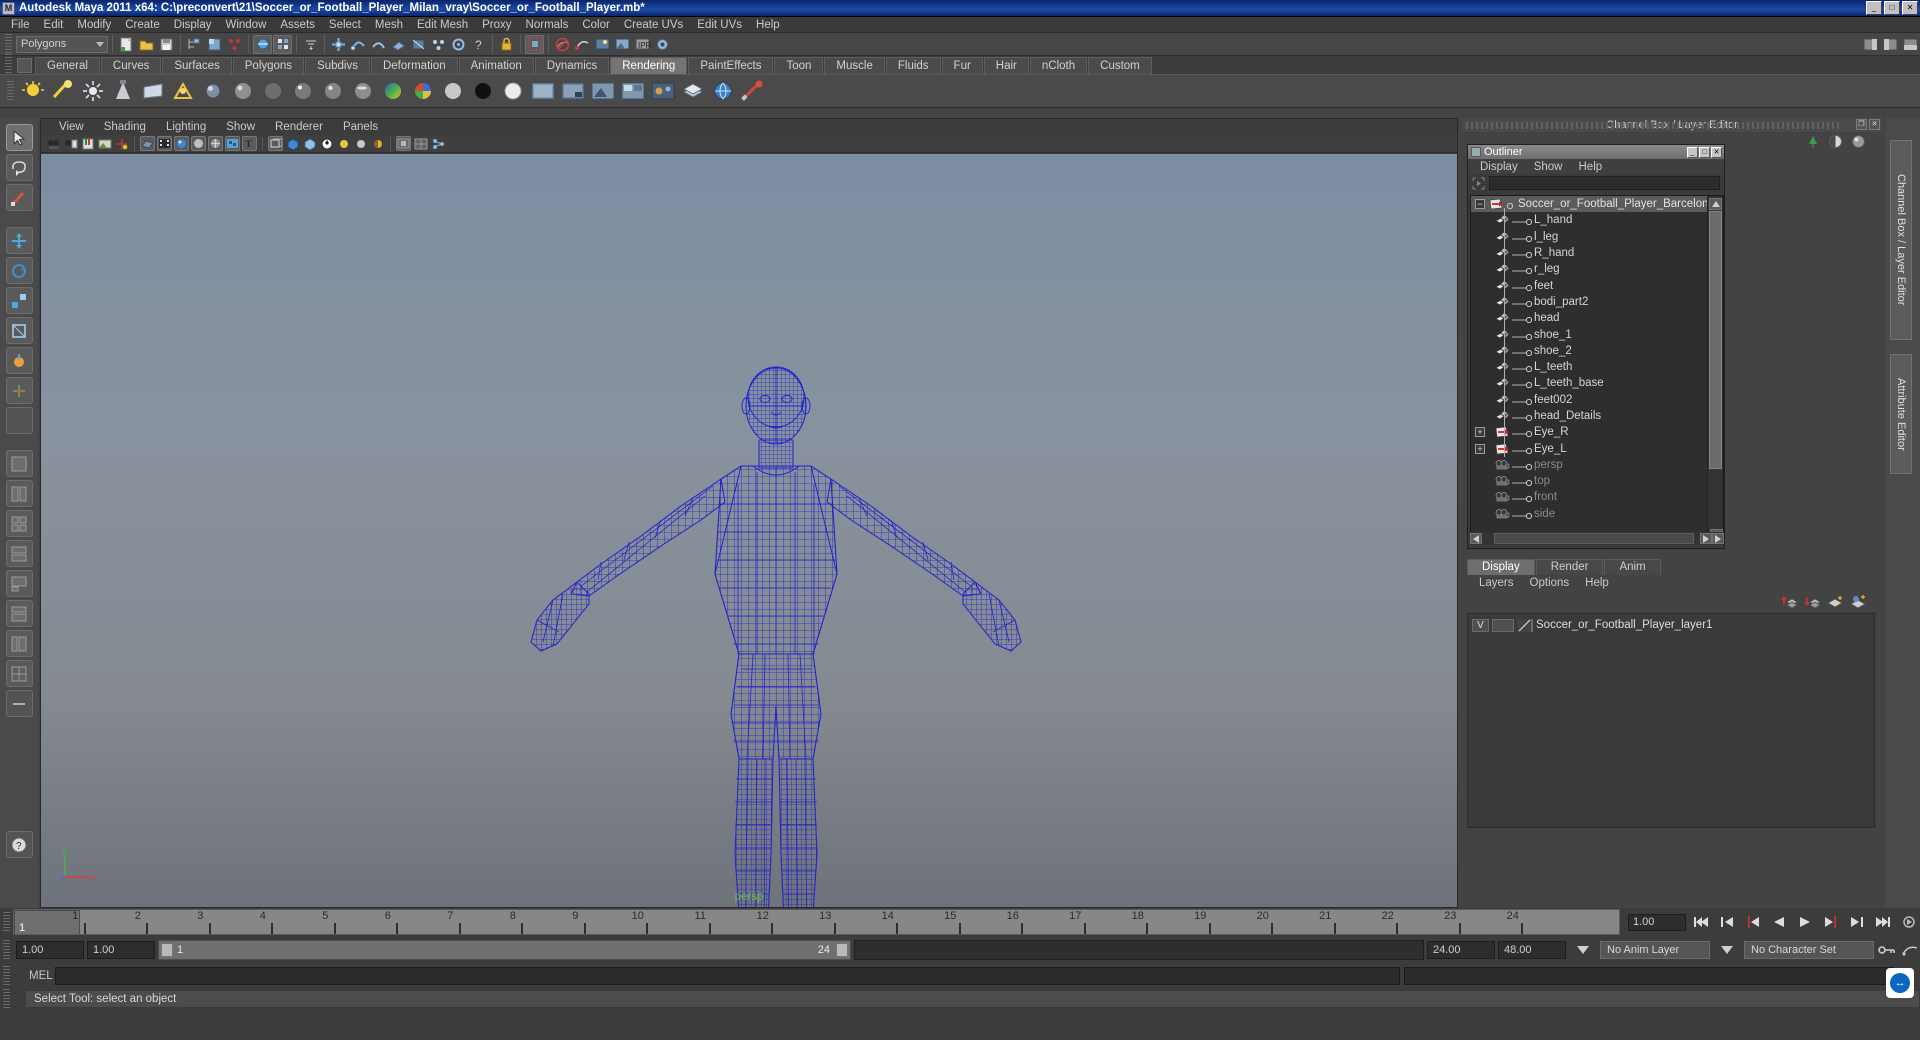  Describe the element at coordinates (213, 91) in the screenshot. I see `ambient-light-icon` at that location.